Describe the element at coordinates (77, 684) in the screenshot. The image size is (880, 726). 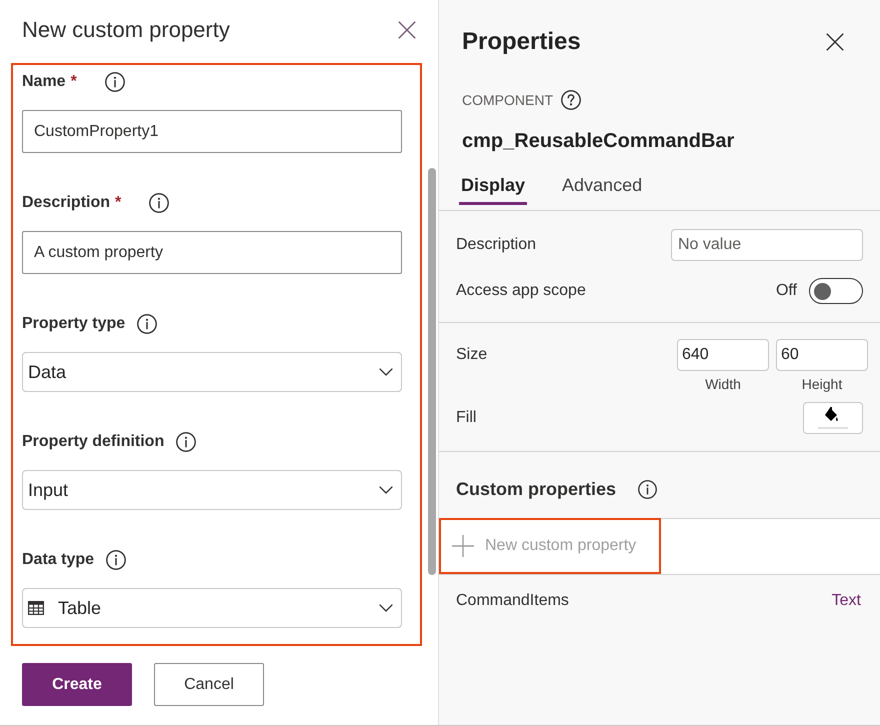
I see `create-button: Create` at that location.